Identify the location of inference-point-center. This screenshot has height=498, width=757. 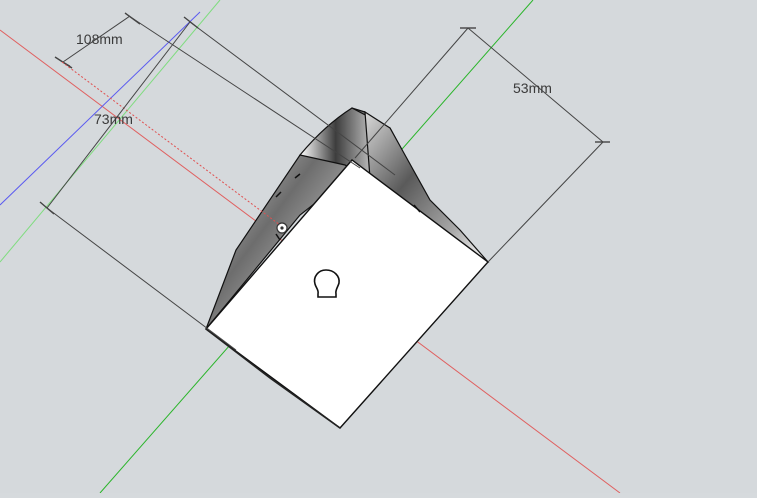
(282, 228).